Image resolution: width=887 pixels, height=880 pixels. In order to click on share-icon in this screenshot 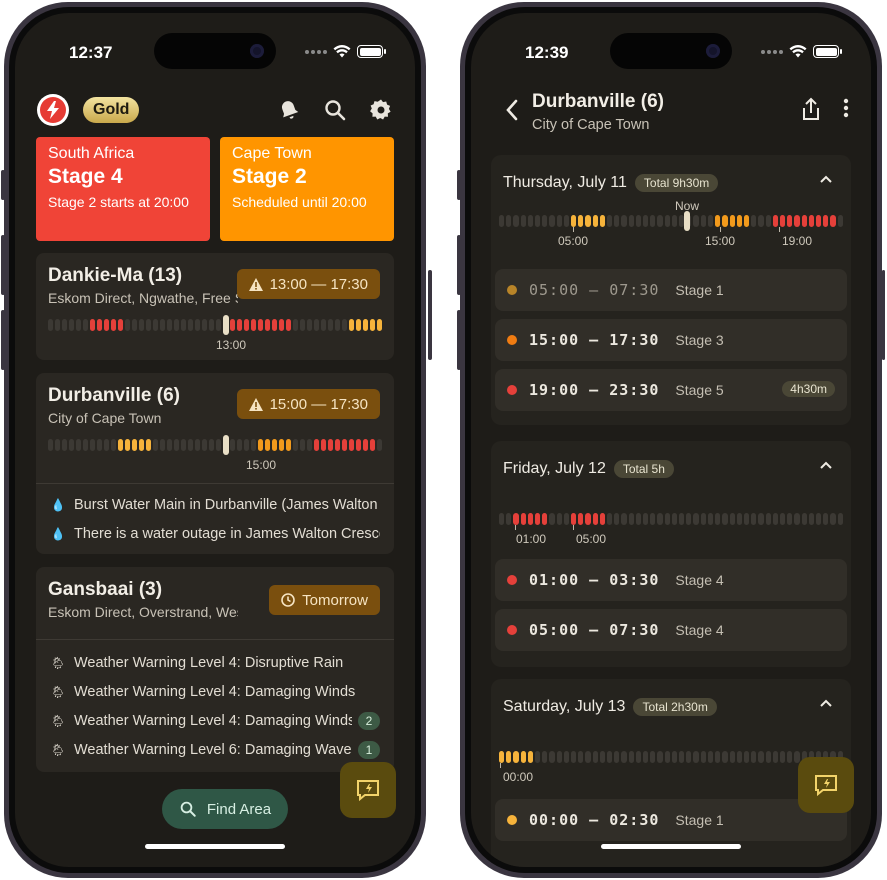, I will do `click(811, 109)`.